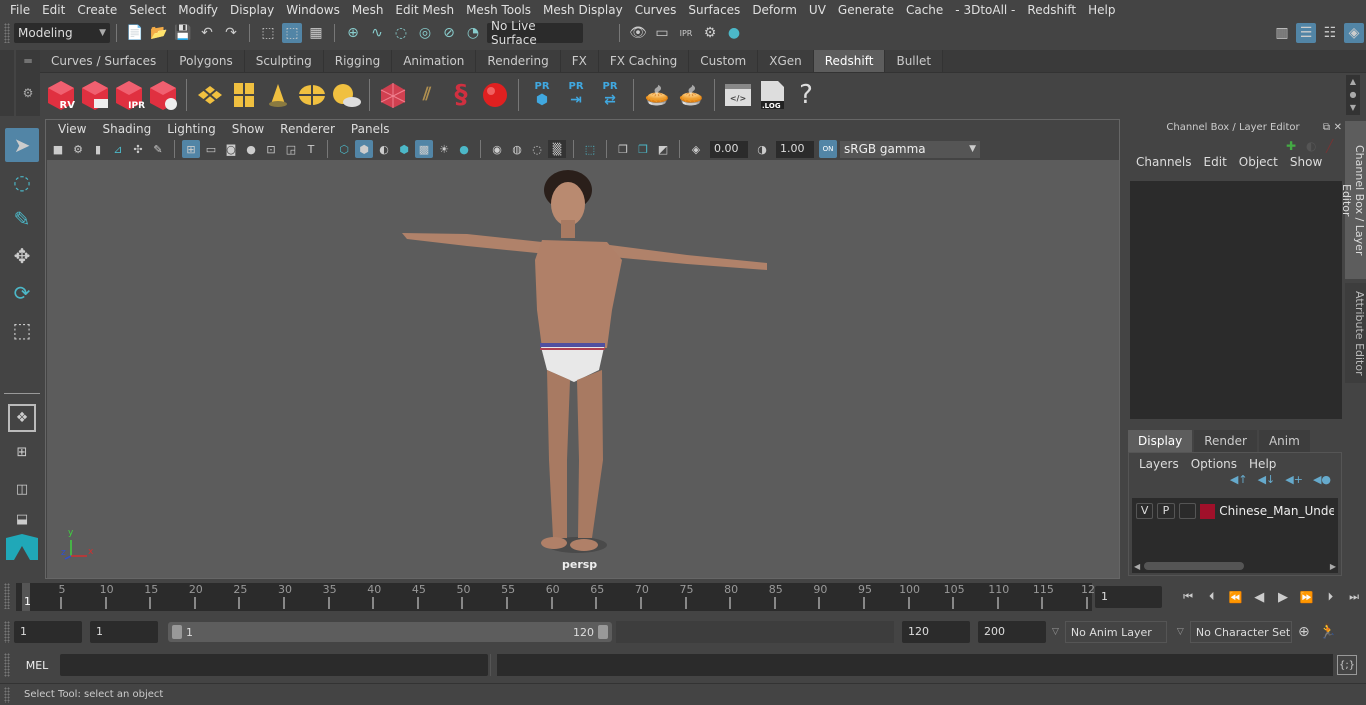 This screenshot has height=705, width=1366. Describe the element at coordinates (278, 95) in the screenshot. I see `rs-ies-light-icon` at that location.